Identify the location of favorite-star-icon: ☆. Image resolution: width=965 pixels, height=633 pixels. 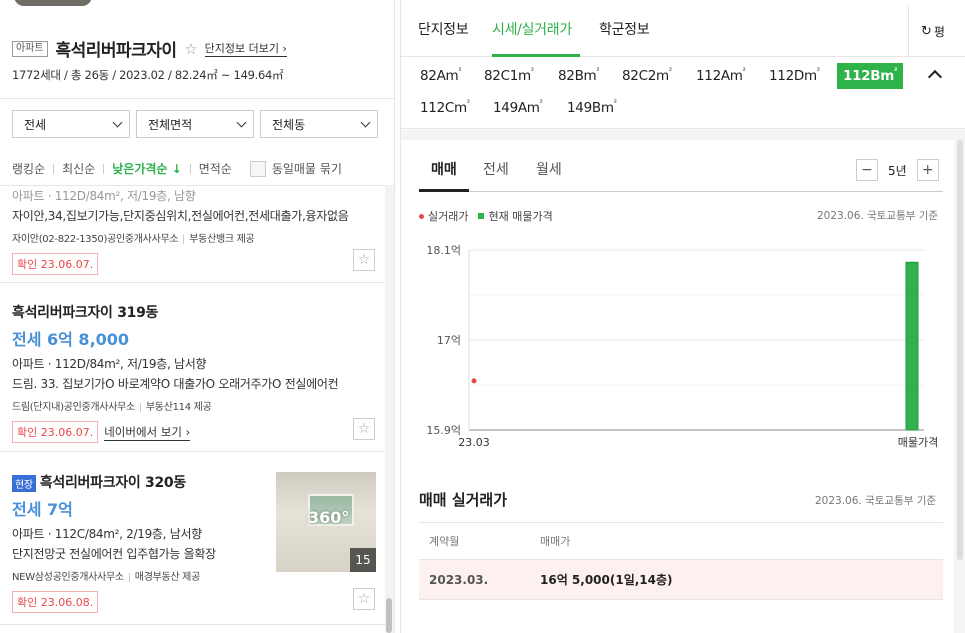
(190, 49).